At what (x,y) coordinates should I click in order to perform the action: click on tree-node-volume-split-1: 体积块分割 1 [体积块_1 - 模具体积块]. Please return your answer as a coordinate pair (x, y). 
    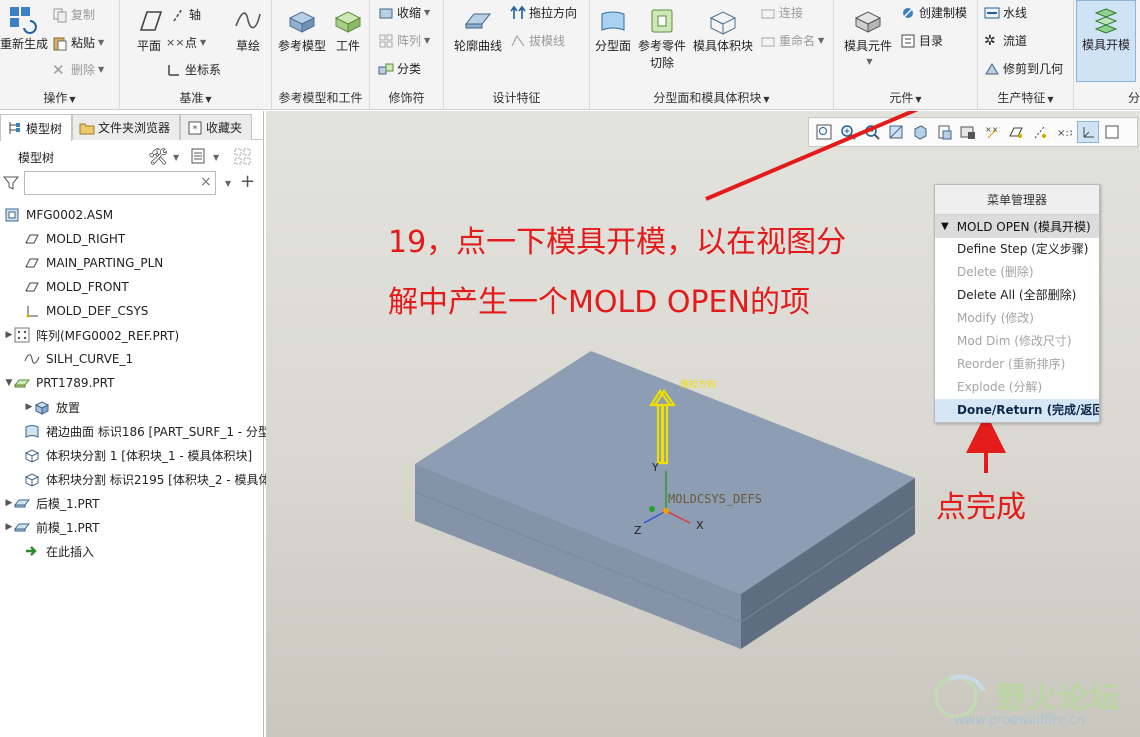
    Looking at the image, I should click on (146, 455).